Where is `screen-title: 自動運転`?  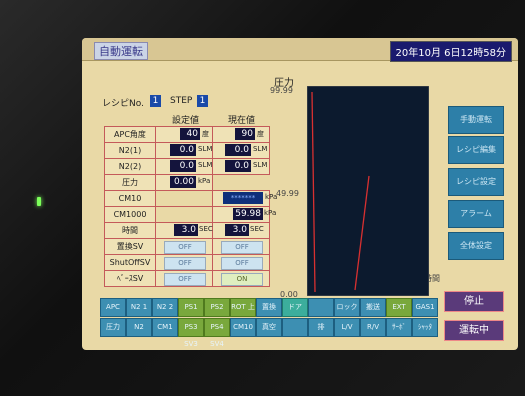 screen-title: 自動運転 is located at coordinates (121, 51).